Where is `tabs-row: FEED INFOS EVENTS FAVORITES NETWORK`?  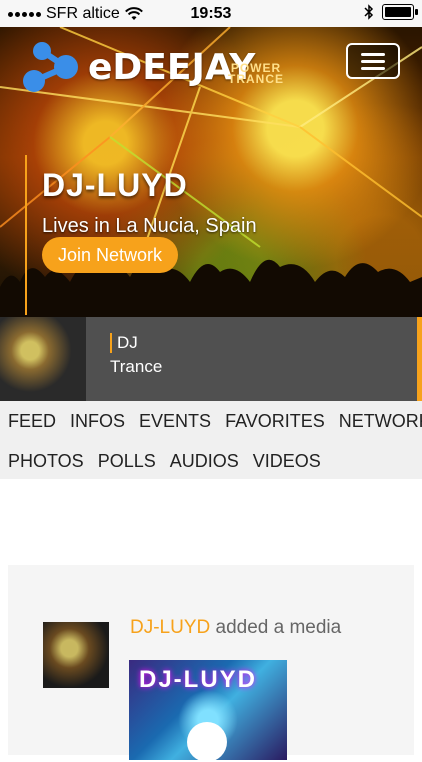 tabs-row: FEED INFOS EVENTS FAVORITES NETWORK is located at coordinates (215, 421).